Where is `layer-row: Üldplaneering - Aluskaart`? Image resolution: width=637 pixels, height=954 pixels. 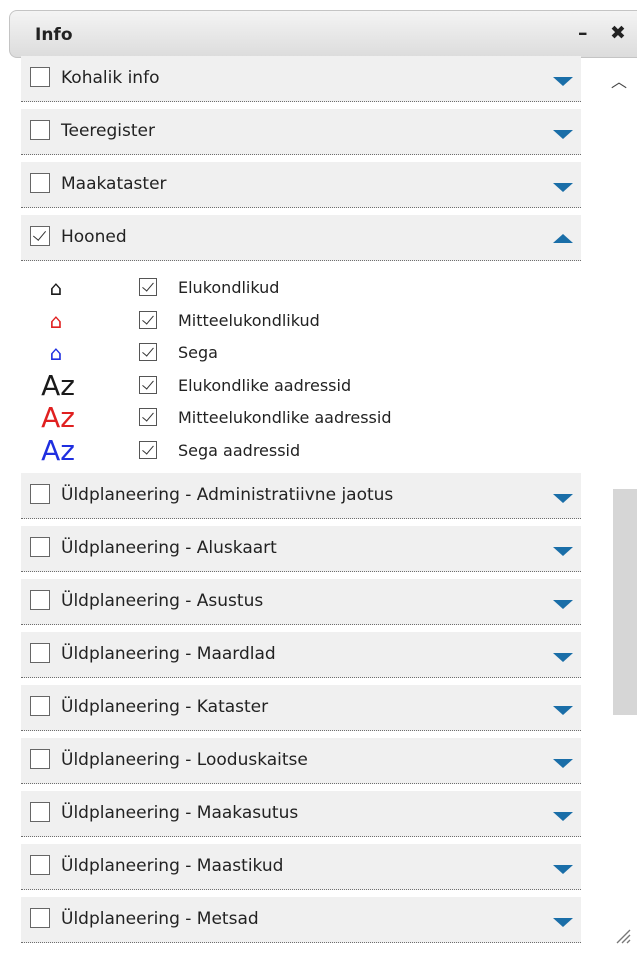 layer-row: Üldplaneering - Aluskaart is located at coordinates (301, 549).